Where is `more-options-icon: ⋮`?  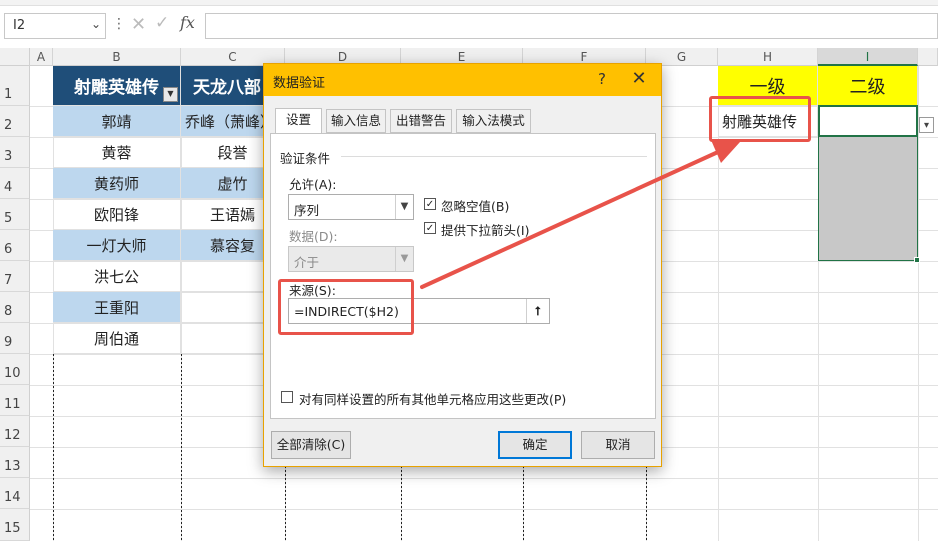 more-options-icon: ⋮ is located at coordinates (119, 26).